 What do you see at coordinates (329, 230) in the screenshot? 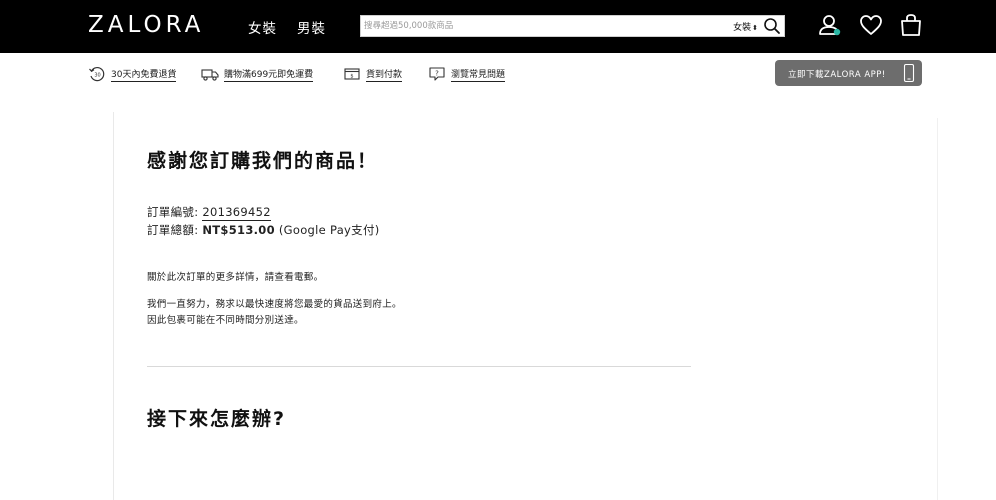
I see `payment-method-note: (Google Pay支付)` at bounding box center [329, 230].